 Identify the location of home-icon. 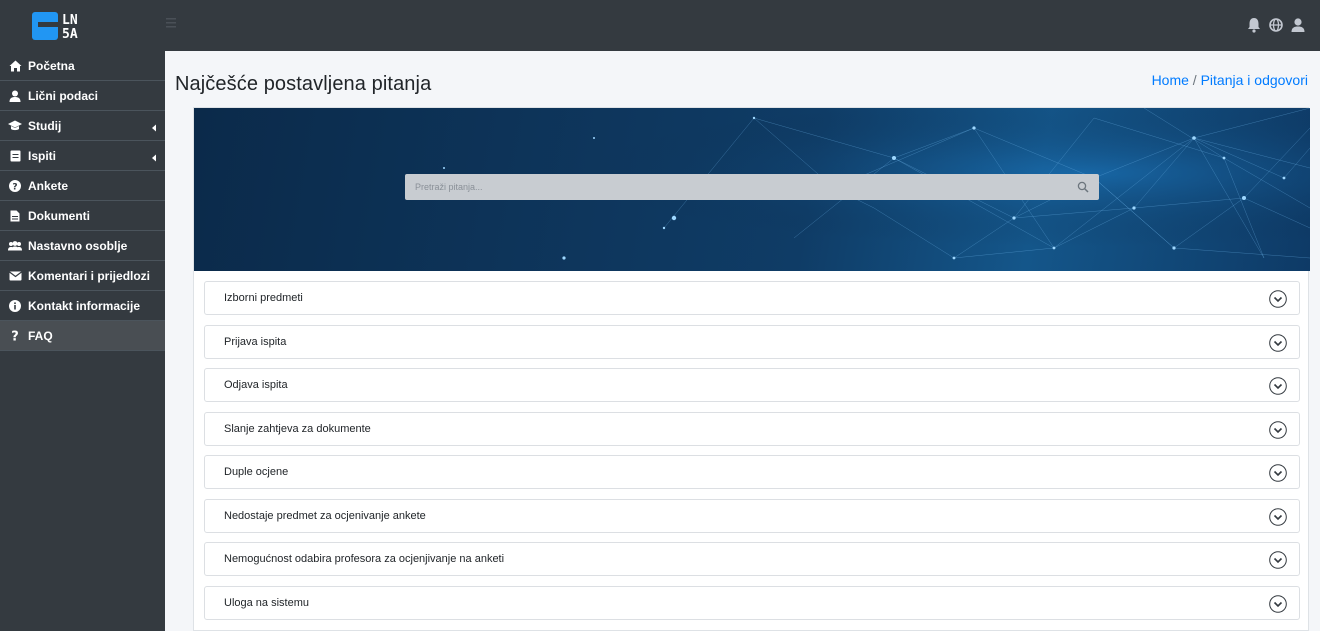
(15, 66).